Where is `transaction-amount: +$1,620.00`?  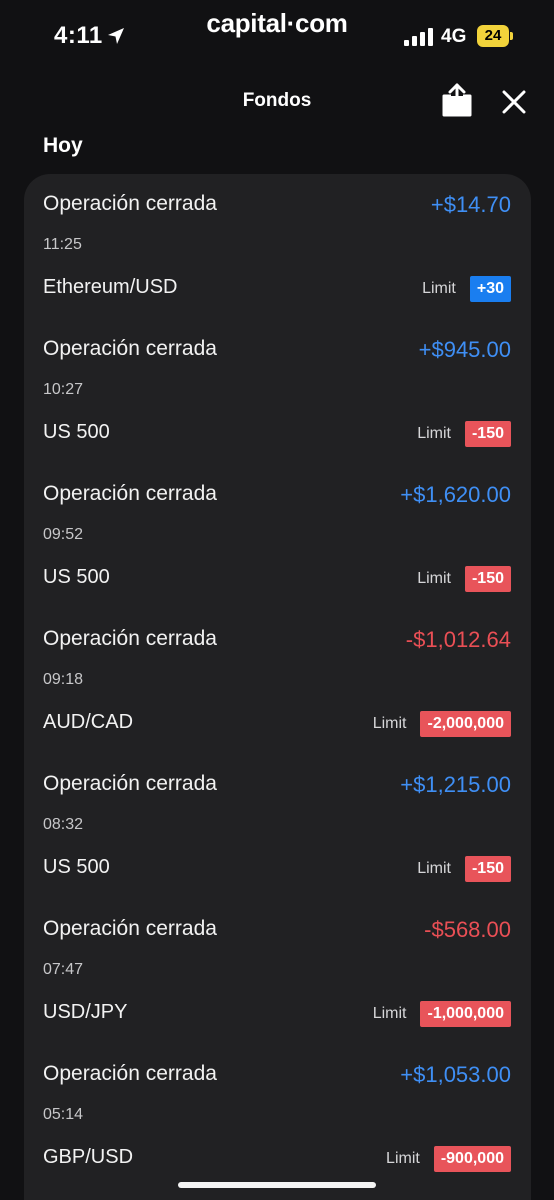 transaction-amount: +$1,620.00 is located at coordinates (455, 494).